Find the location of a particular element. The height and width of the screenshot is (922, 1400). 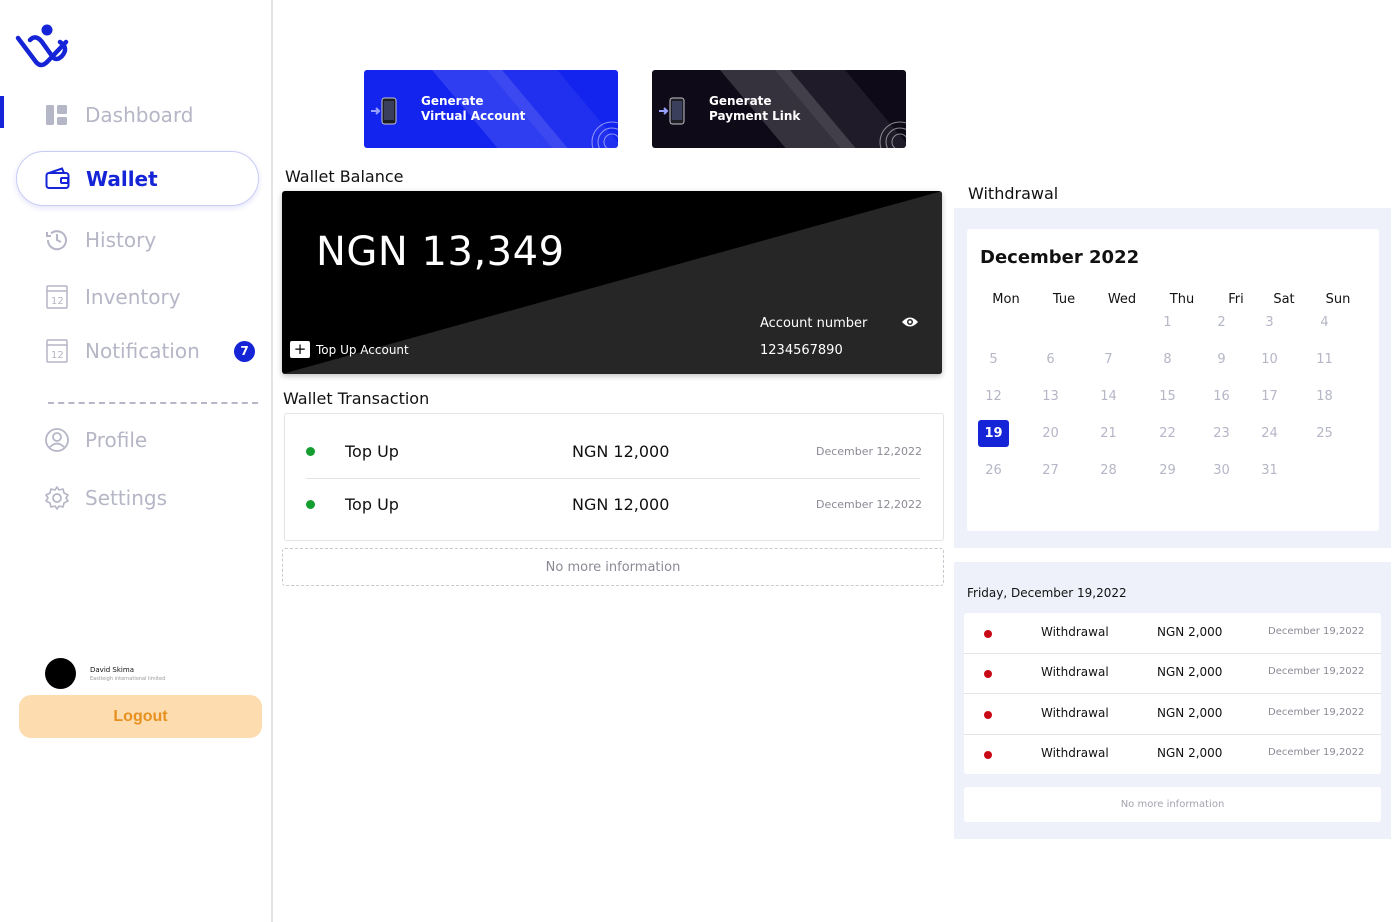

sidebar-item-label: Settings is located at coordinates (126, 498).